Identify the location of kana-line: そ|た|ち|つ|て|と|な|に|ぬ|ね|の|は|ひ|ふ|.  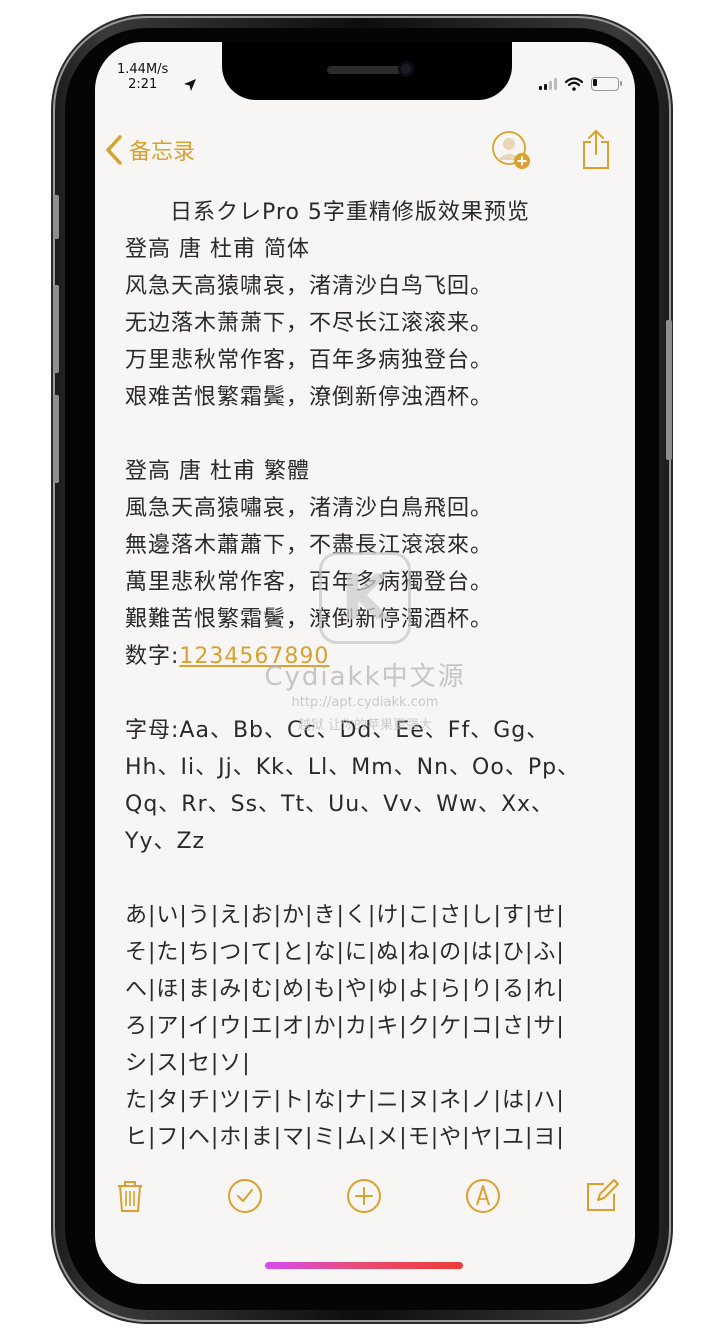
(345, 952).